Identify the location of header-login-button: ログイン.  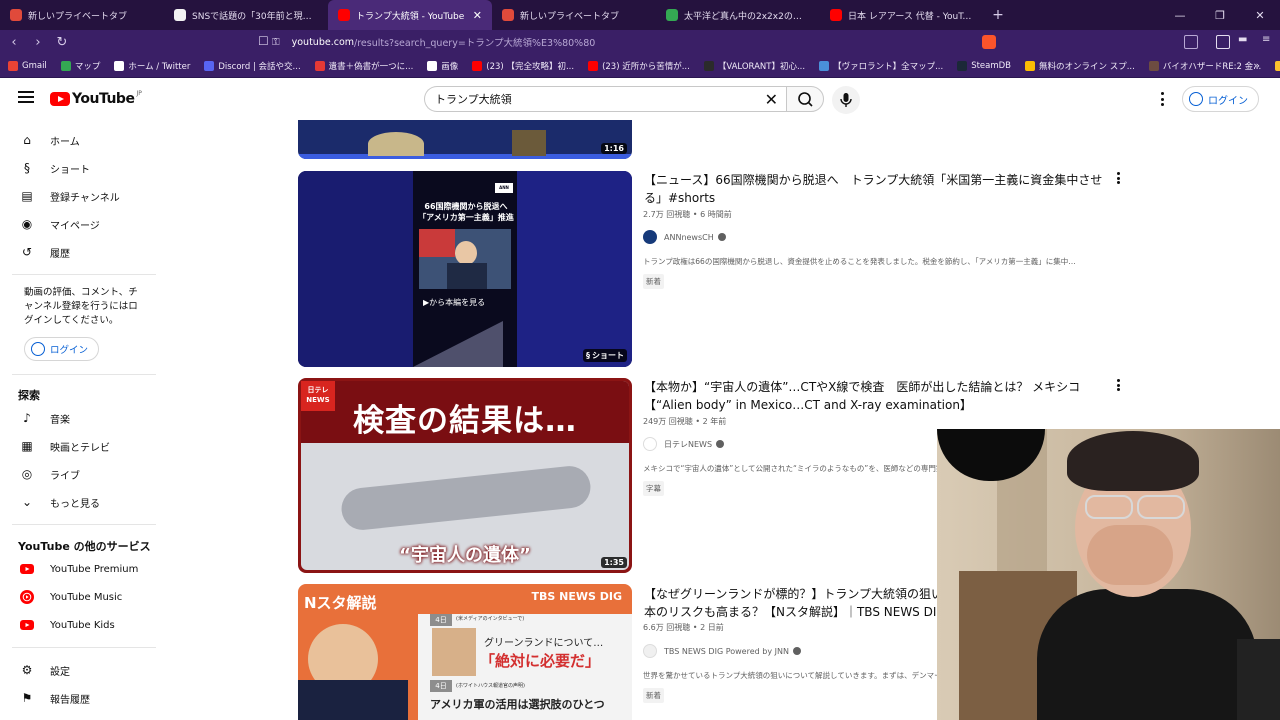
(1220, 99).